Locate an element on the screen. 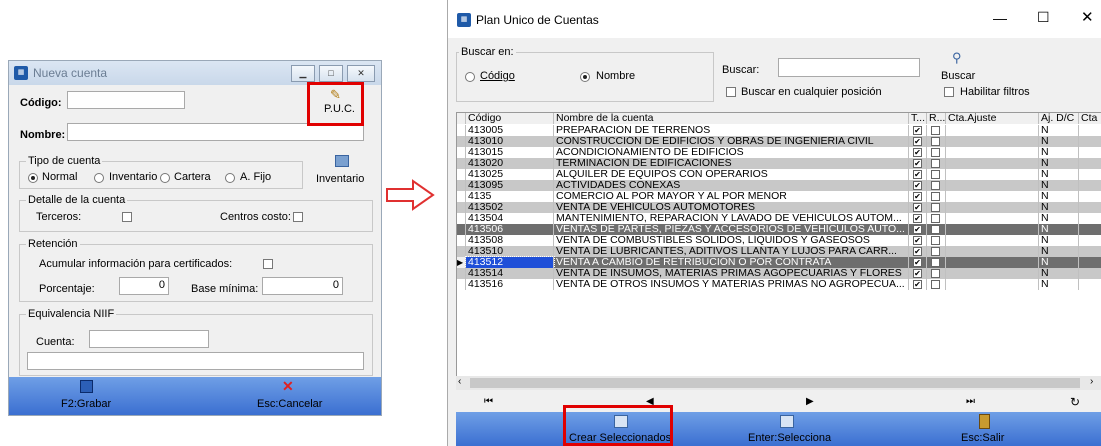 The image size is (1101, 446). cell-nombre: TERMINACIÓN DE EDIFICACIONES is located at coordinates (731, 163).